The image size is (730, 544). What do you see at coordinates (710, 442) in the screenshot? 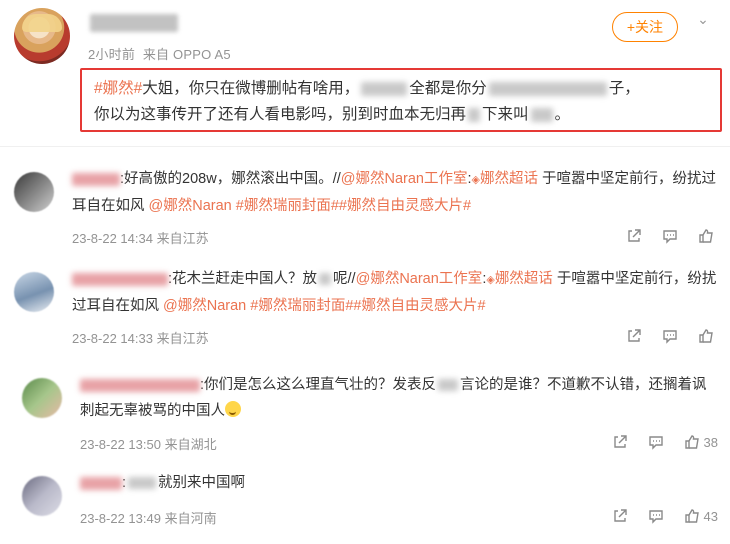
I see `like-count: 38` at bounding box center [710, 442].